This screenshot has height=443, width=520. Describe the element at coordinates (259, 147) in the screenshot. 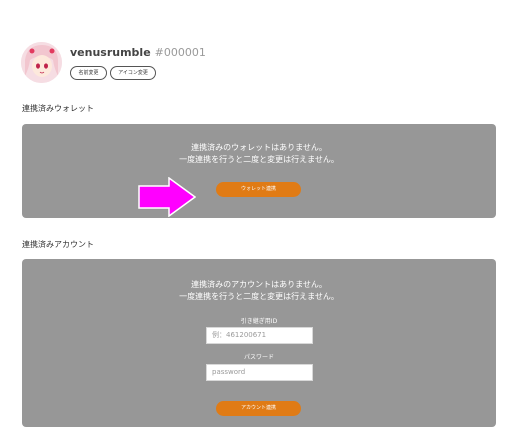

I see `wallet-message-line1: 連携済みのウォレットはありません。` at that location.